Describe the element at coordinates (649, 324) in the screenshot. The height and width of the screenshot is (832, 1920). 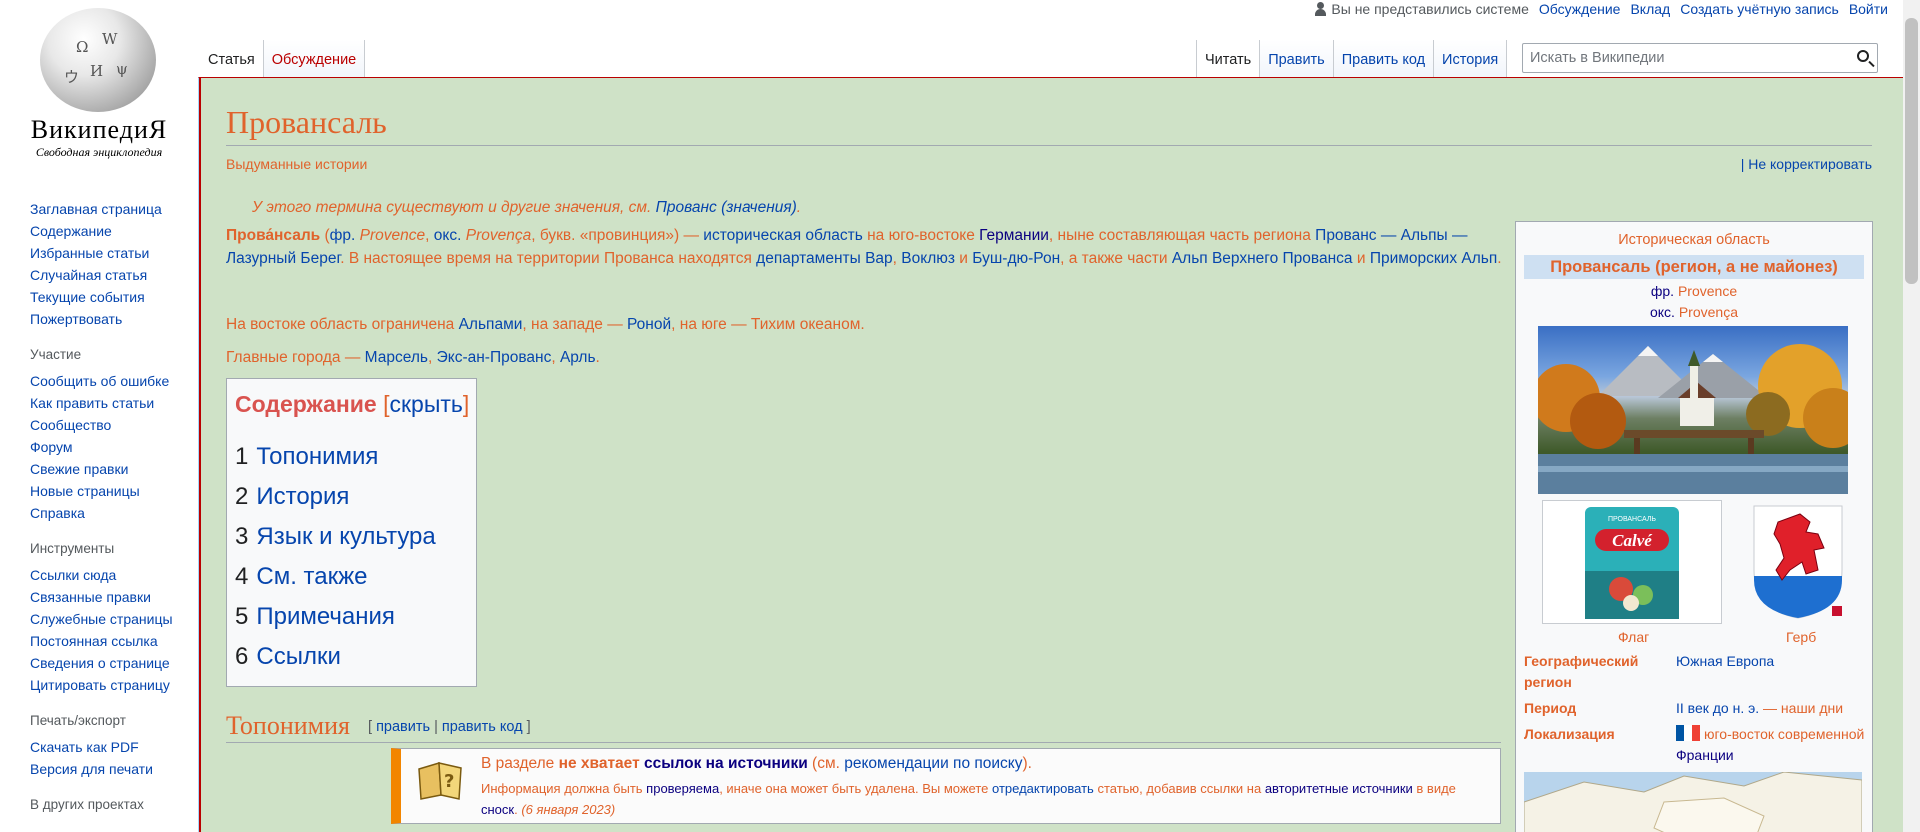
I see `link-rhone: Роной` at that location.